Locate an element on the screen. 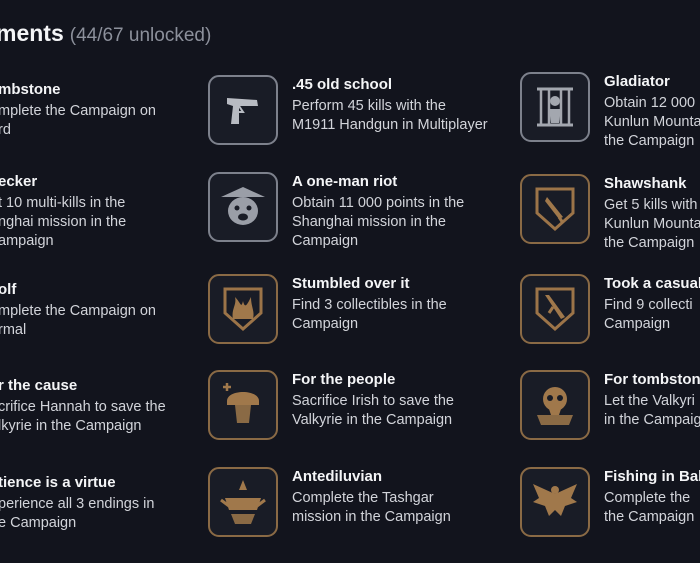 Image resolution: width=700 pixels, height=563 pixels. achievement-description: Complete the the Campaign is located at coordinates (649, 507).